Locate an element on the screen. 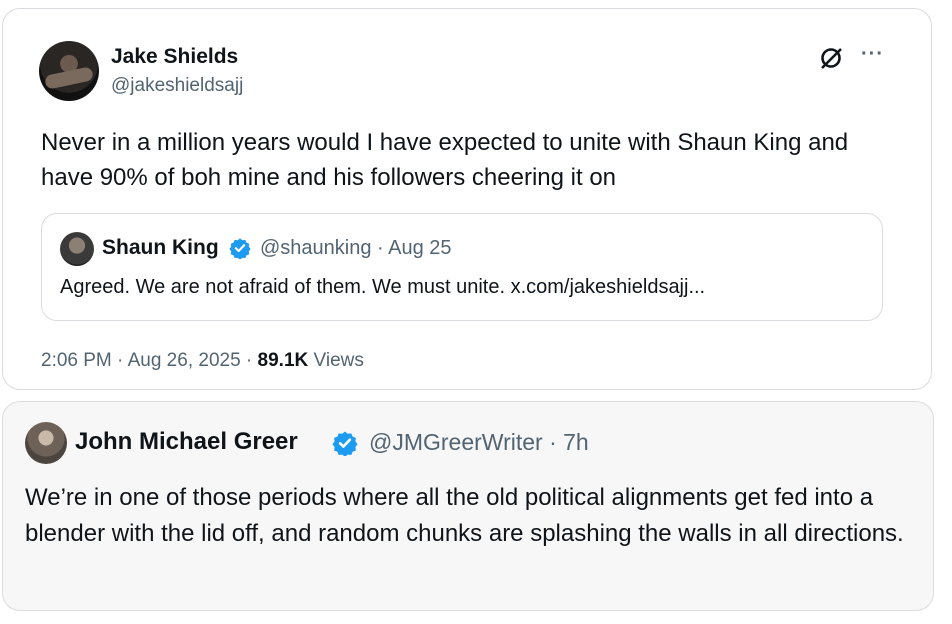 This screenshot has width=952, height=624. views-count: 89.1K is located at coordinates (283, 360).